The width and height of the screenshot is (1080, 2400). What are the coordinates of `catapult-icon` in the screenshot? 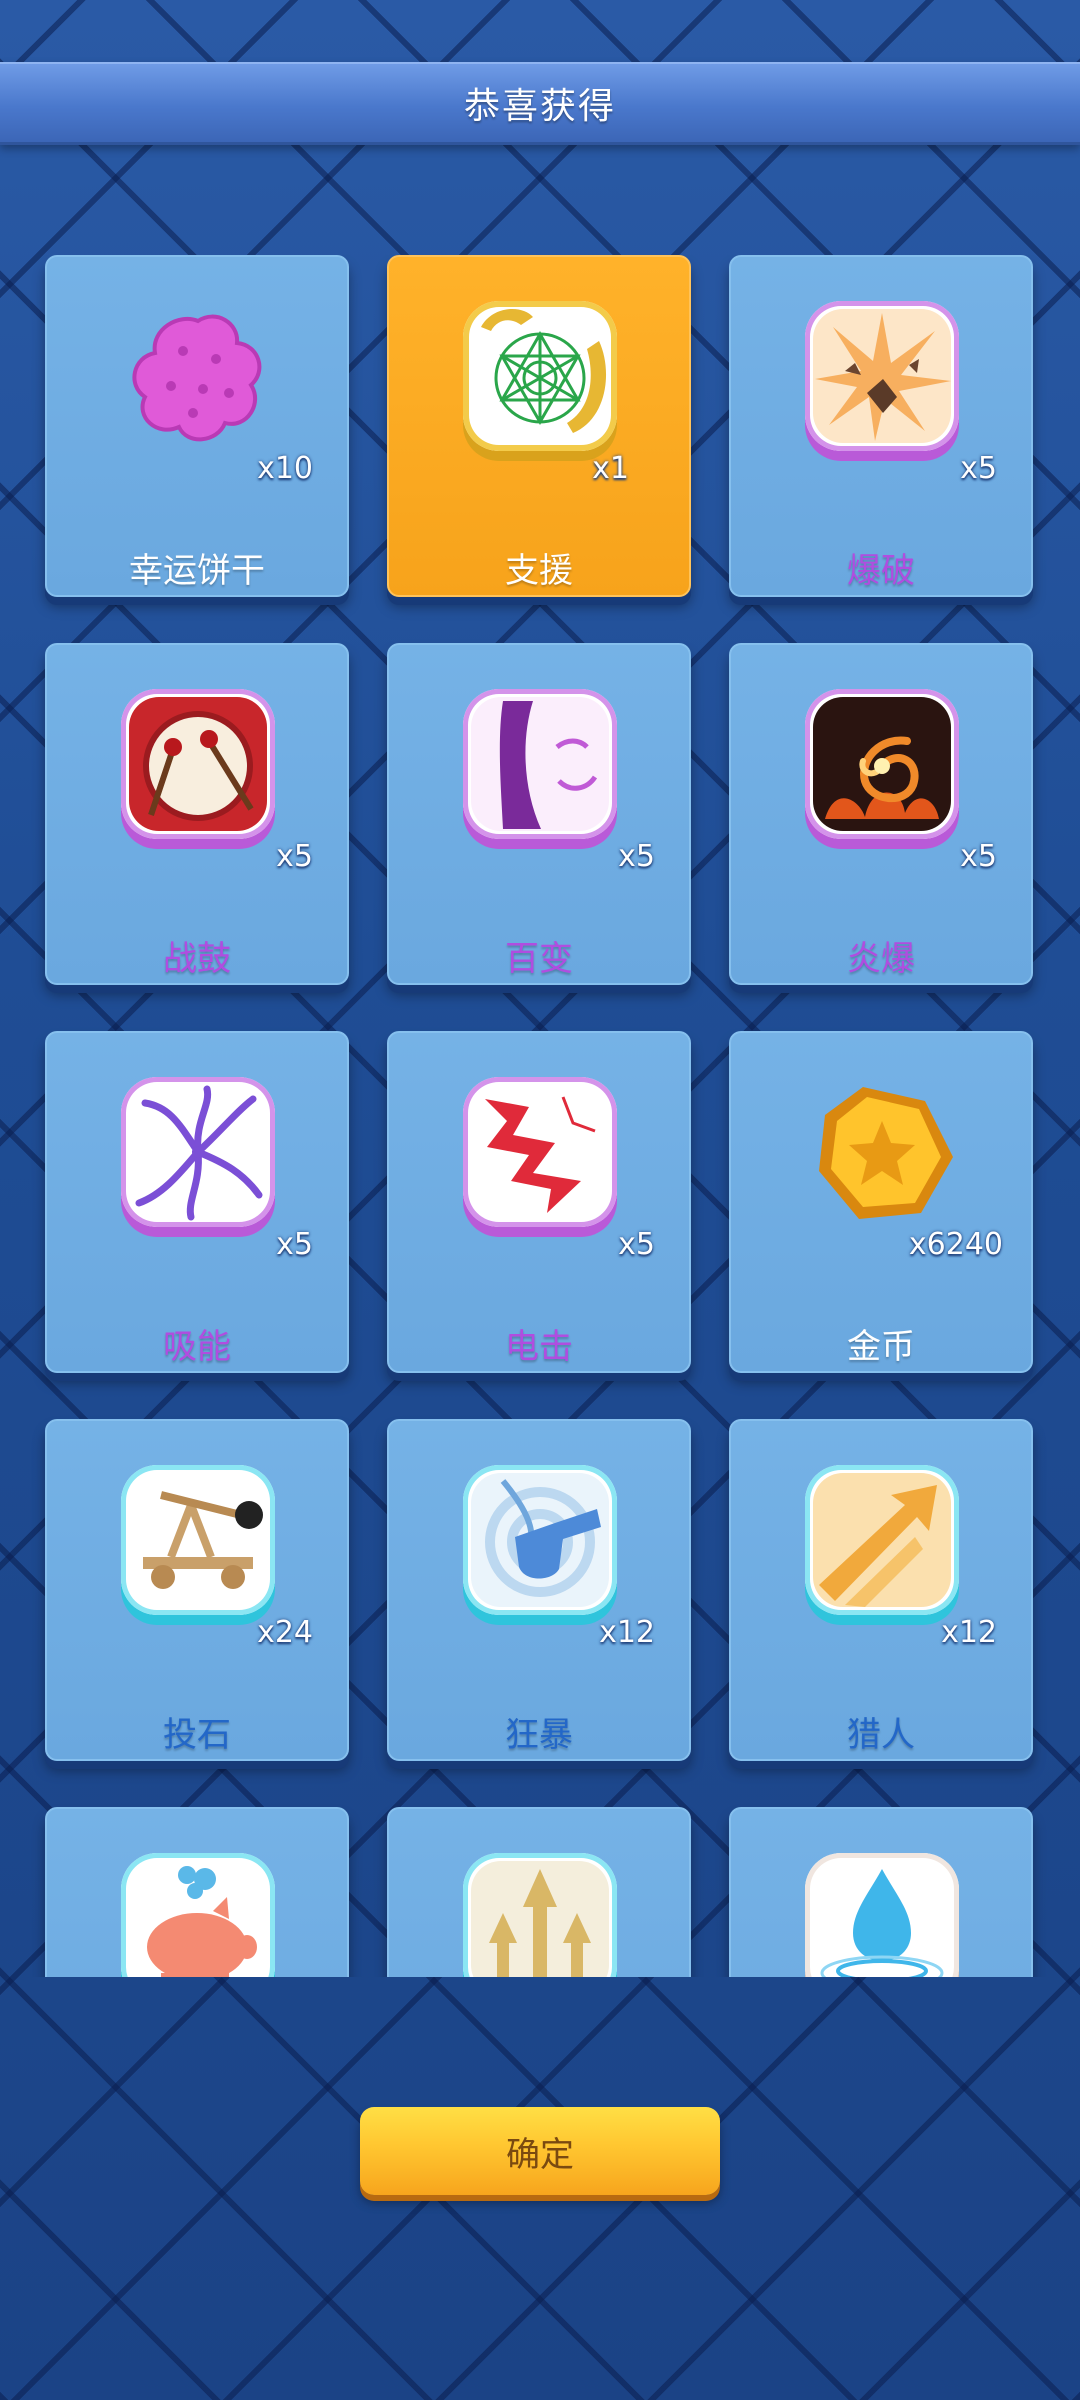 It's located at (198, 1540).